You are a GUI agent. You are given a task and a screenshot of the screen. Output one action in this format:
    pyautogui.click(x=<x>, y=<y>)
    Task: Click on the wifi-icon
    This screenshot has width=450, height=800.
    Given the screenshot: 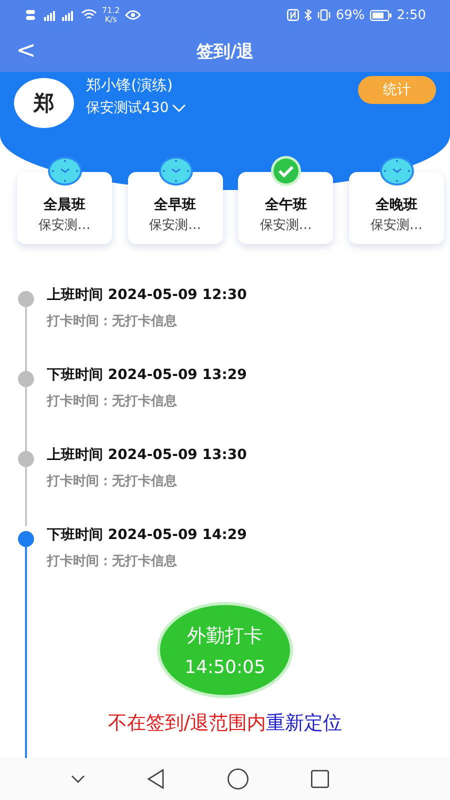 What is the action you would take?
    pyautogui.click(x=89, y=15)
    